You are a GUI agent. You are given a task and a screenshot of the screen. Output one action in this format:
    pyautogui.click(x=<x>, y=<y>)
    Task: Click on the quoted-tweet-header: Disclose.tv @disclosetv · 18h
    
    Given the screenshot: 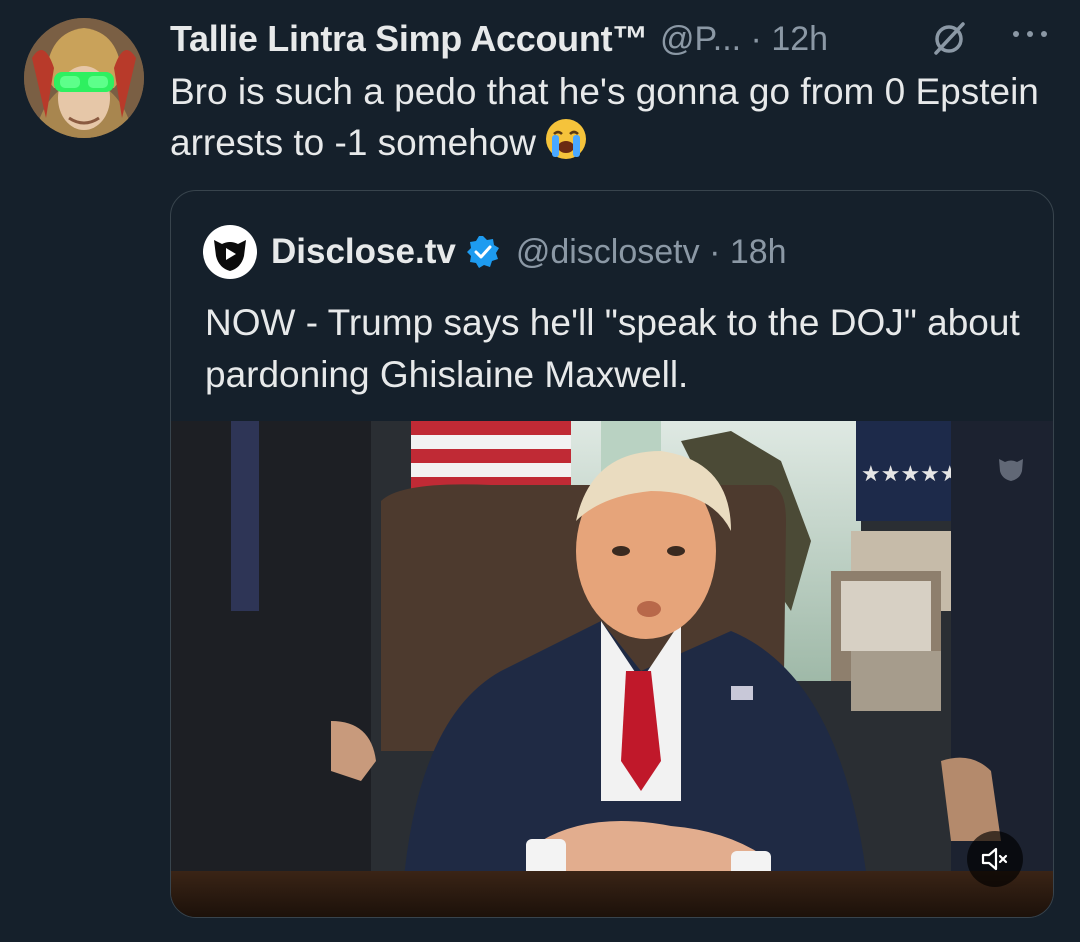 What is the action you would take?
    pyautogui.click(x=495, y=252)
    